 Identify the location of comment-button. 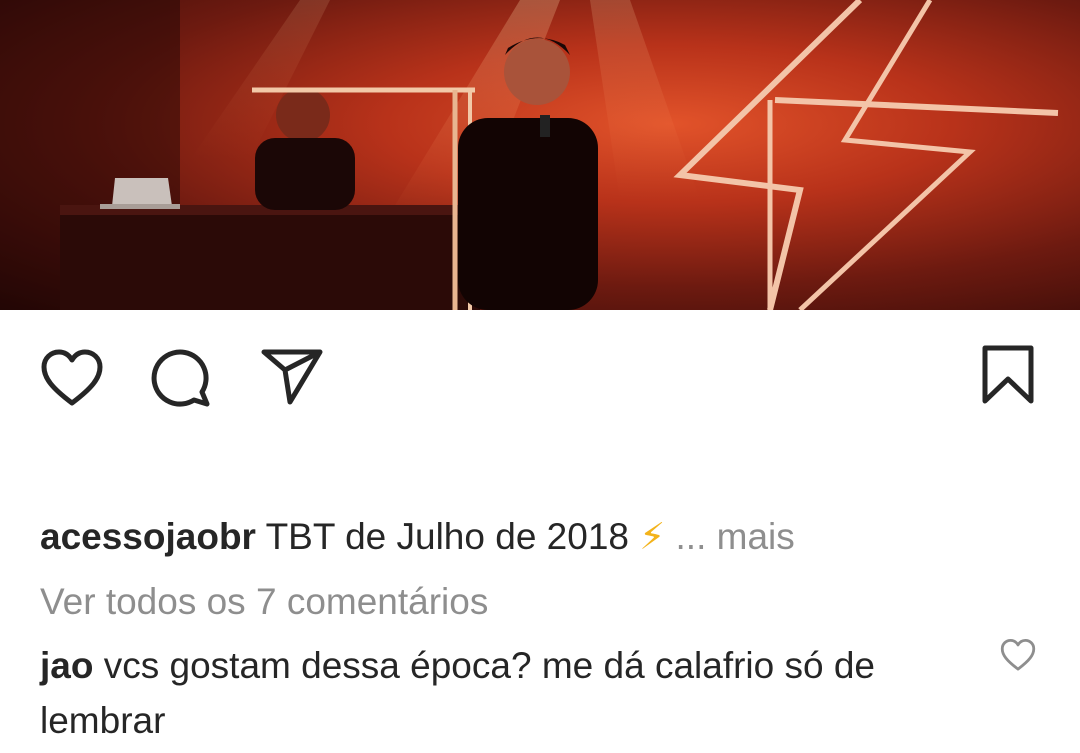
(182, 378).